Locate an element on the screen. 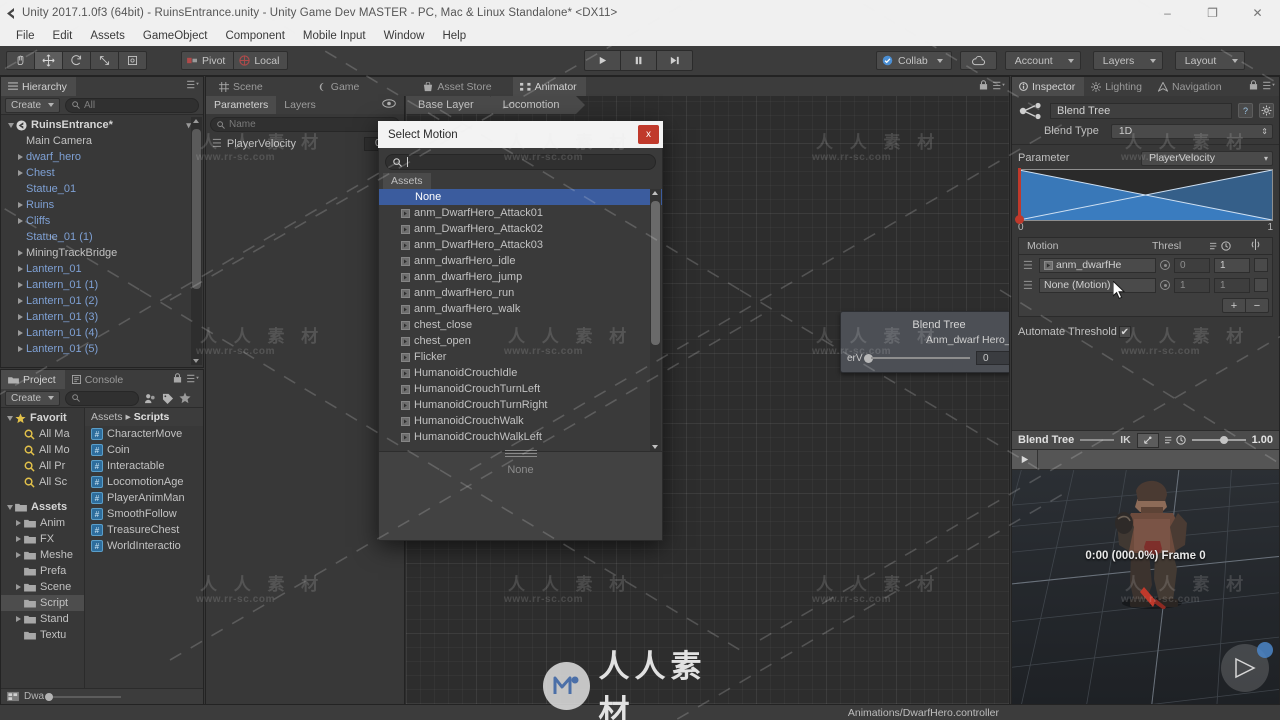  tab-navigation: Navigation is located at coordinates (1190, 86).